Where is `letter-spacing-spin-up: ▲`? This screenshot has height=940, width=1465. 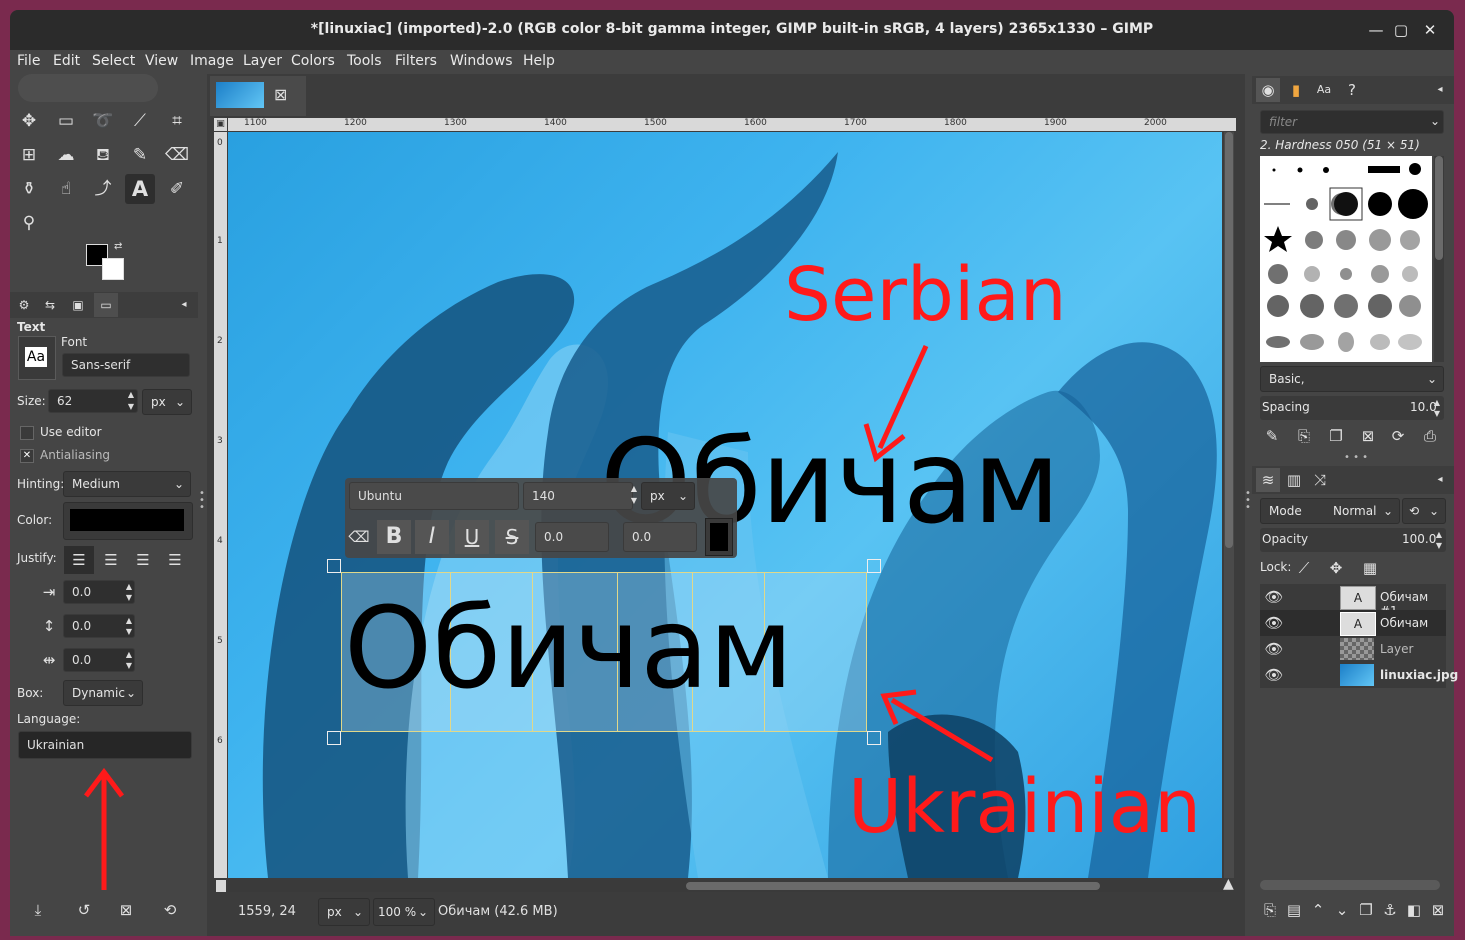 letter-spacing-spin-up: ▲ is located at coordinates (129, 654).